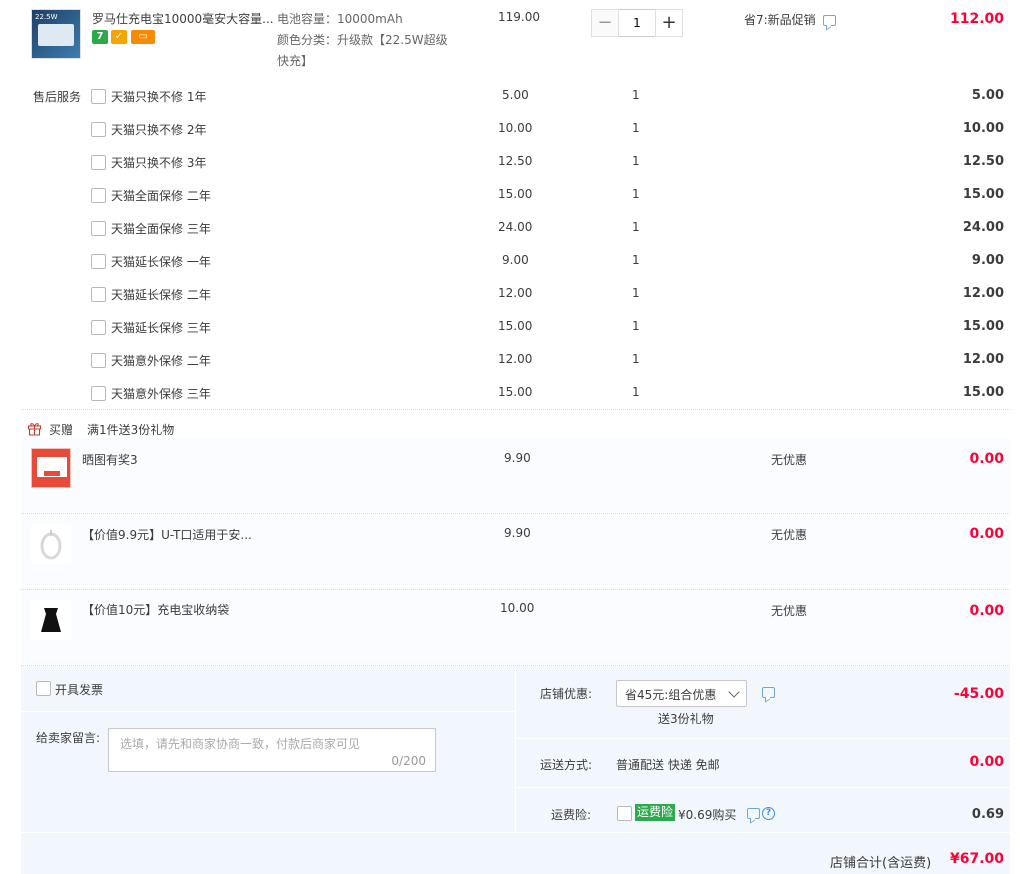  I want to click on service-price: 12.50, so click(515, 161).